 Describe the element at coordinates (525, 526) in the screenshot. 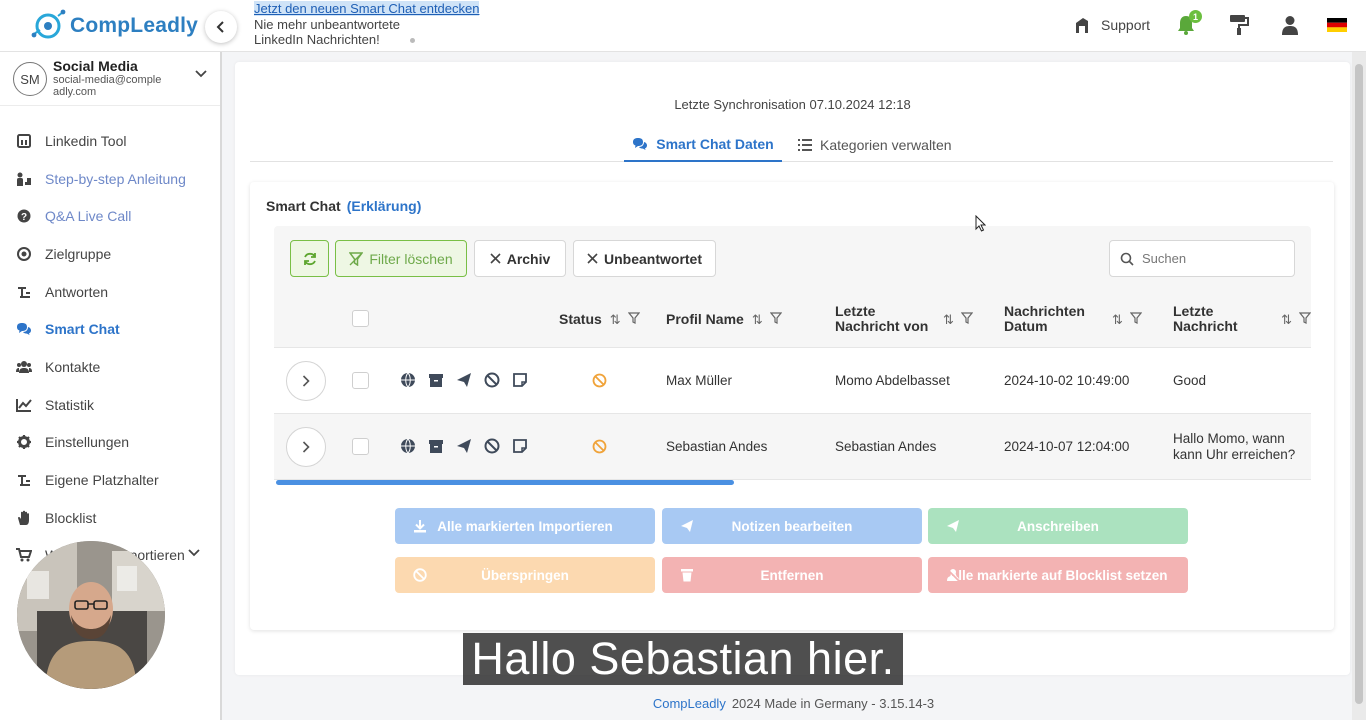

I see `import-selected-button: Alle markierten Importieren` at that location.